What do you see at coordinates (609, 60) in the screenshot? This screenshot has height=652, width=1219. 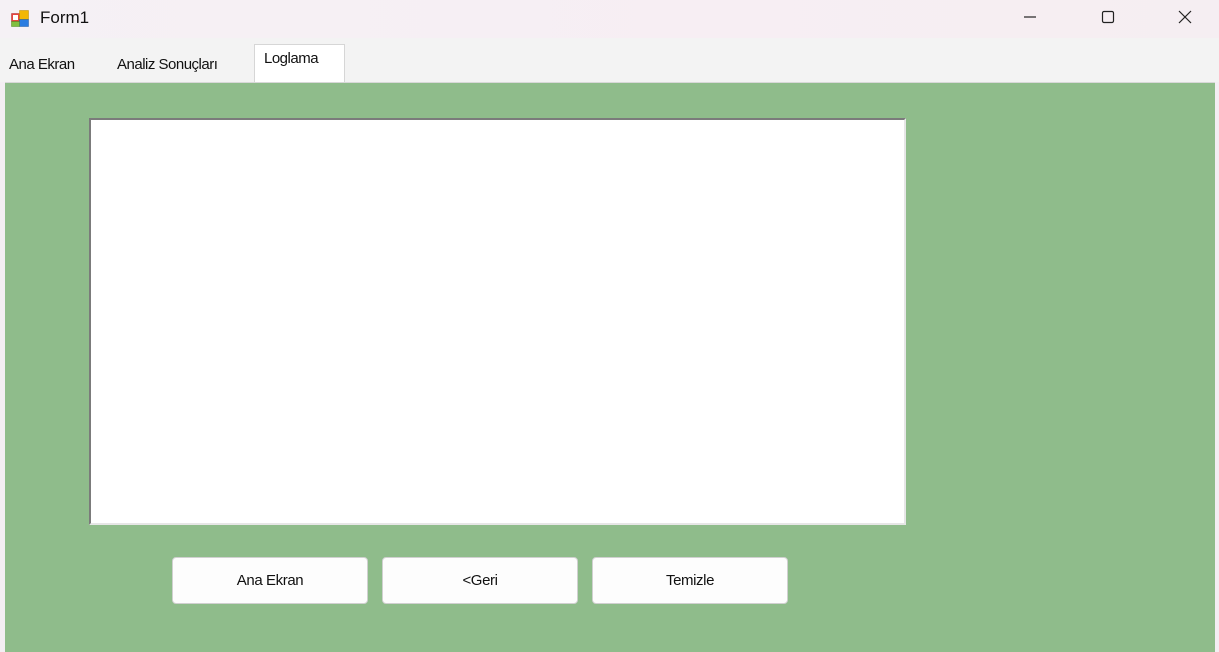 I see `tab-strip: Ana Ekran Analiz Sonuçları Loglama` at bounding box center [609, 60].